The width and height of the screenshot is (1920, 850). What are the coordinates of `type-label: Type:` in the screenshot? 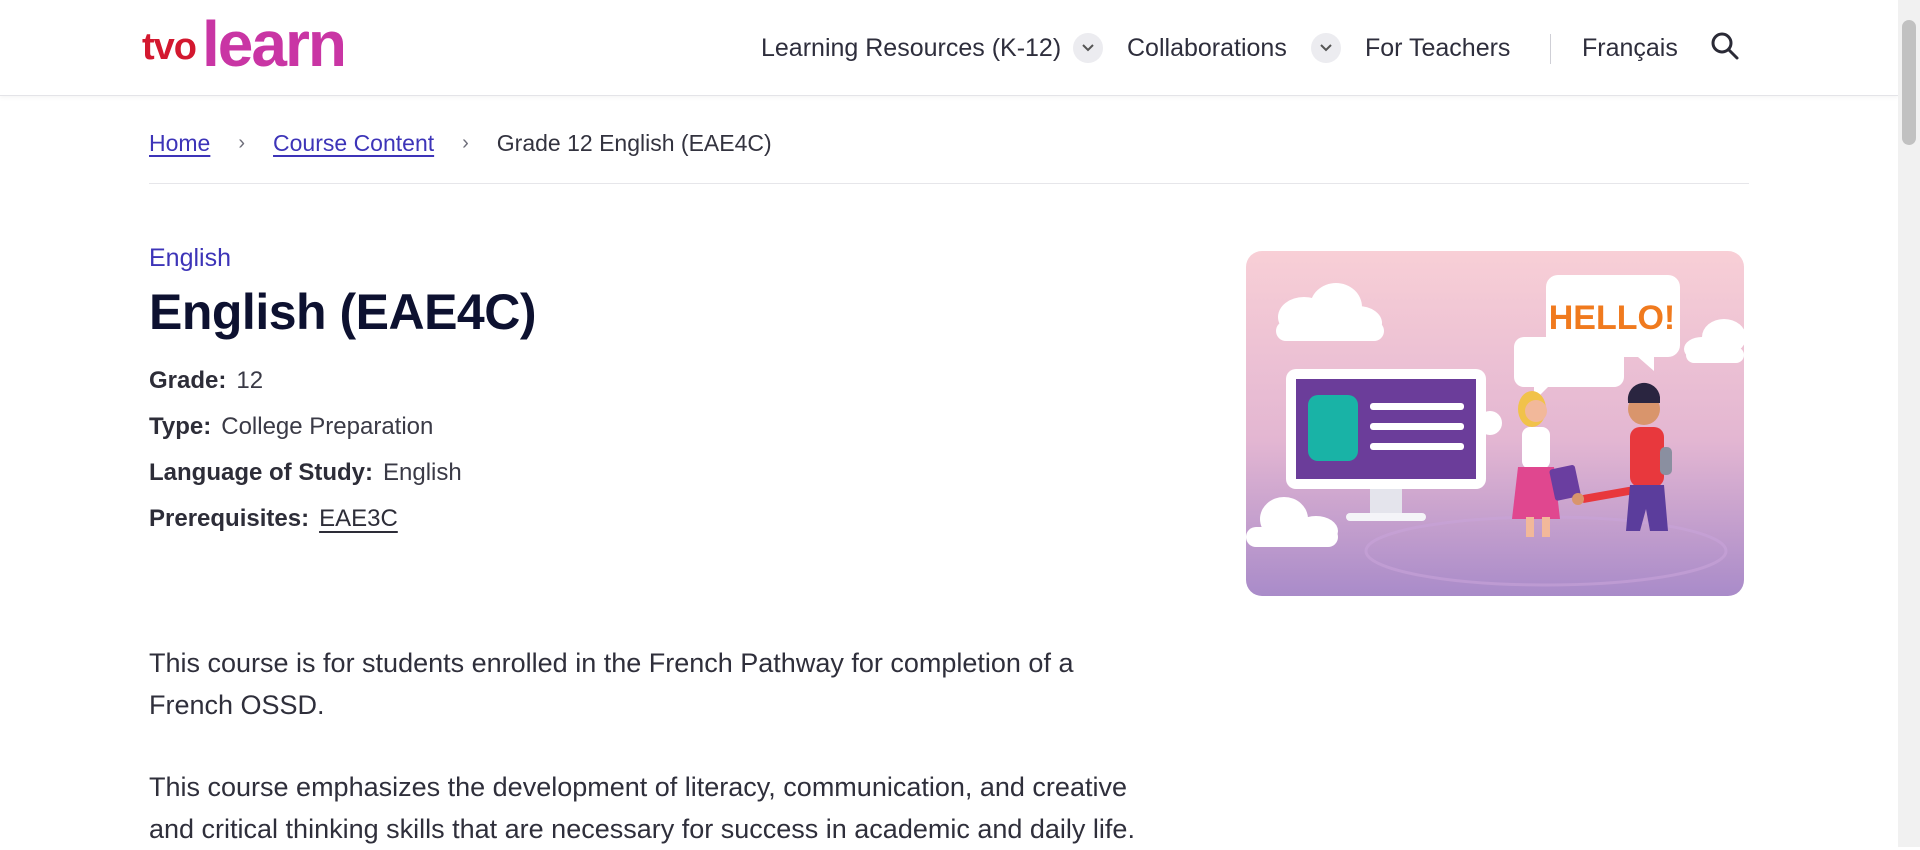 It's located at (180, 426).